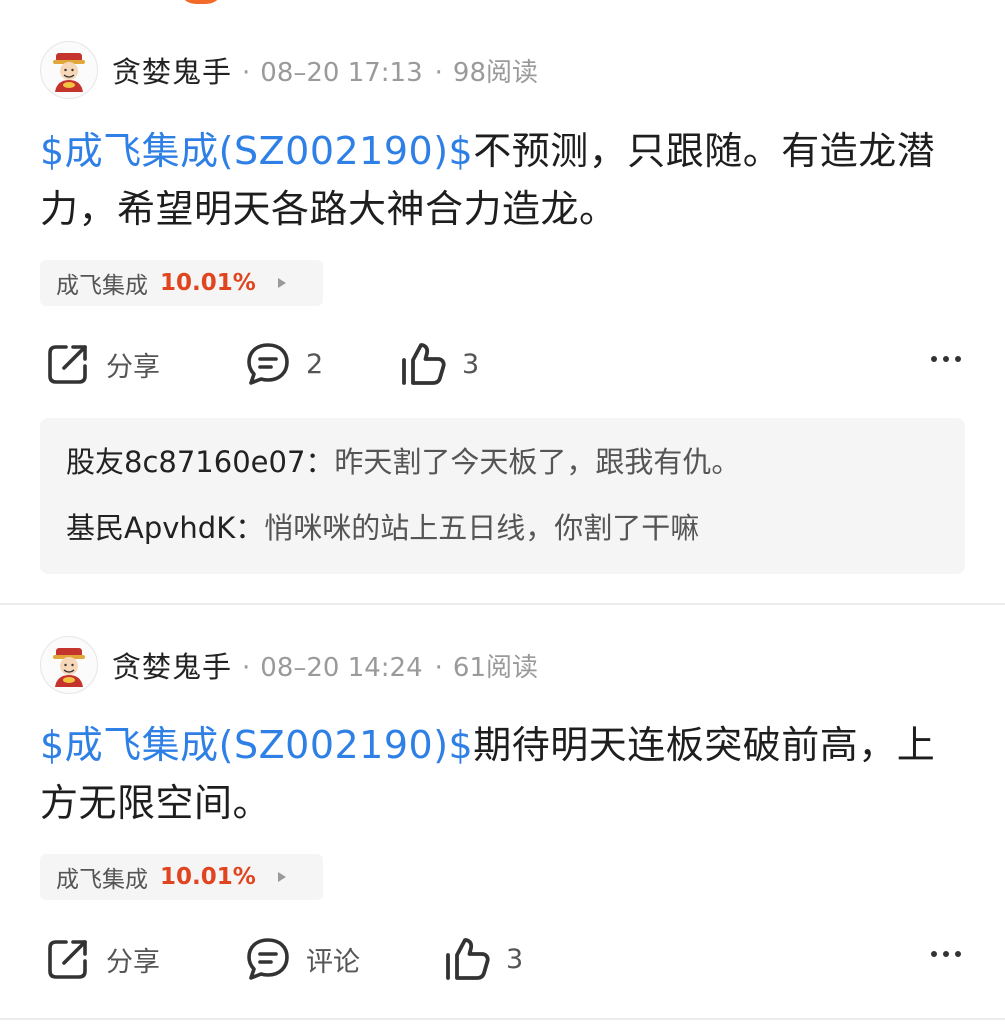 Image resolution: width=1005 pixels, height=1024 pixels. Describe the element at coordinates (502, 364) in the screenshot. I see `post-actions: 分享 2 3` at that location.